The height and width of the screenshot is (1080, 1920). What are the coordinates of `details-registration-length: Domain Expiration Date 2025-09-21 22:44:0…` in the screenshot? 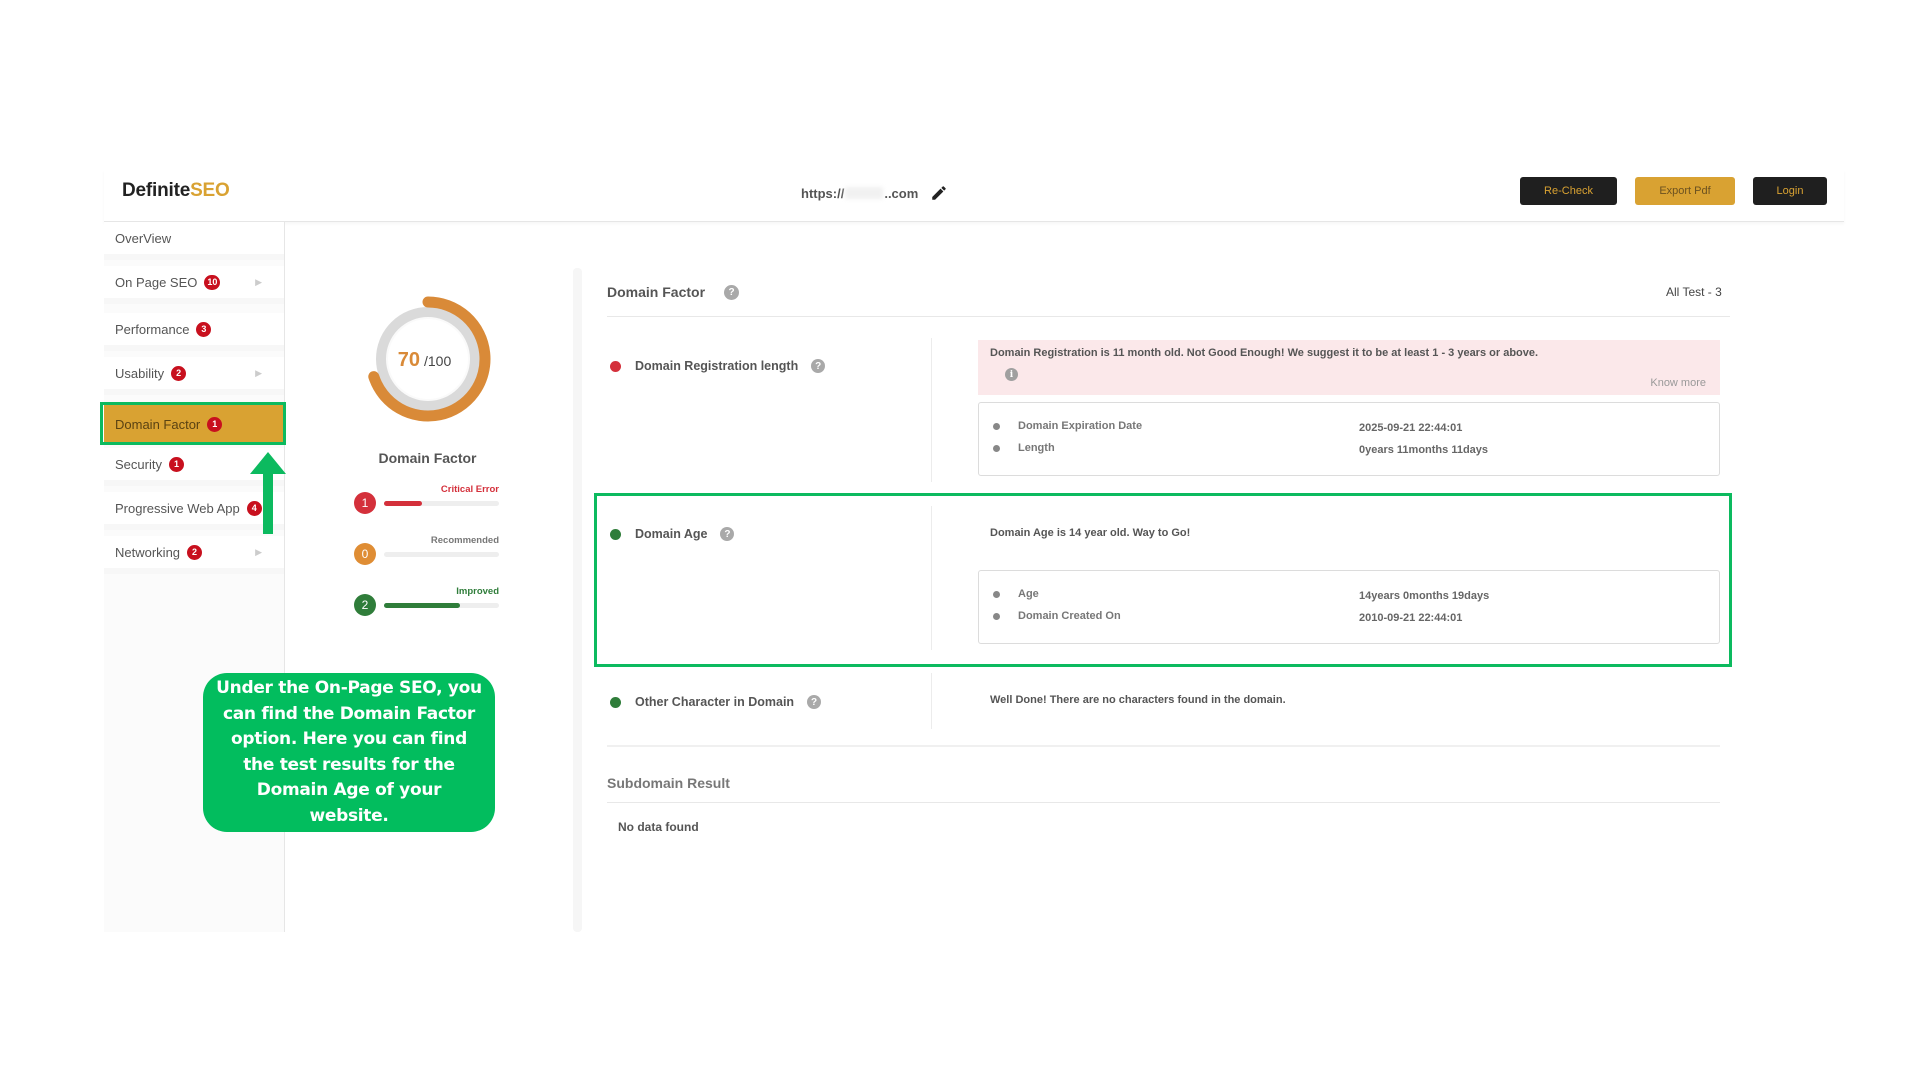 It's located at (1349, 439).